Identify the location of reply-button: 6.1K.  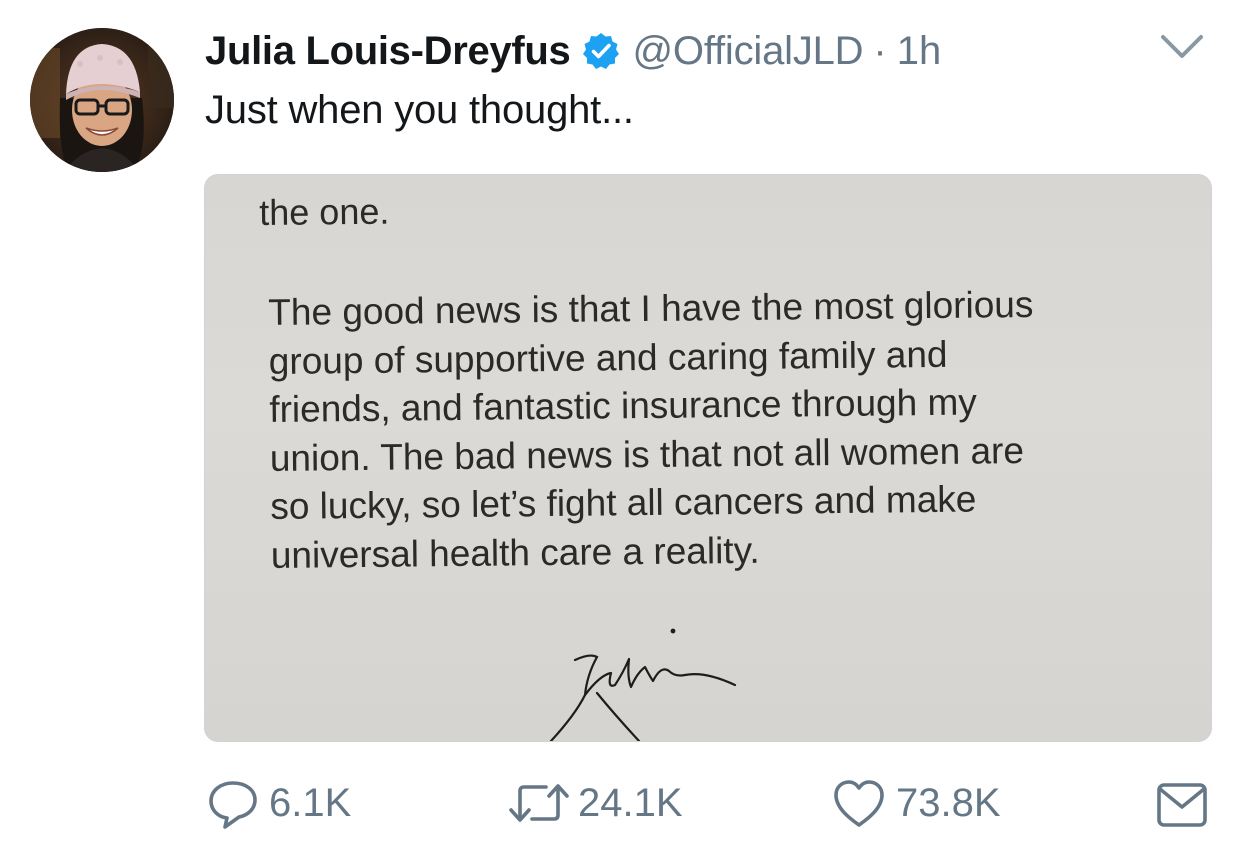
(278, 803).